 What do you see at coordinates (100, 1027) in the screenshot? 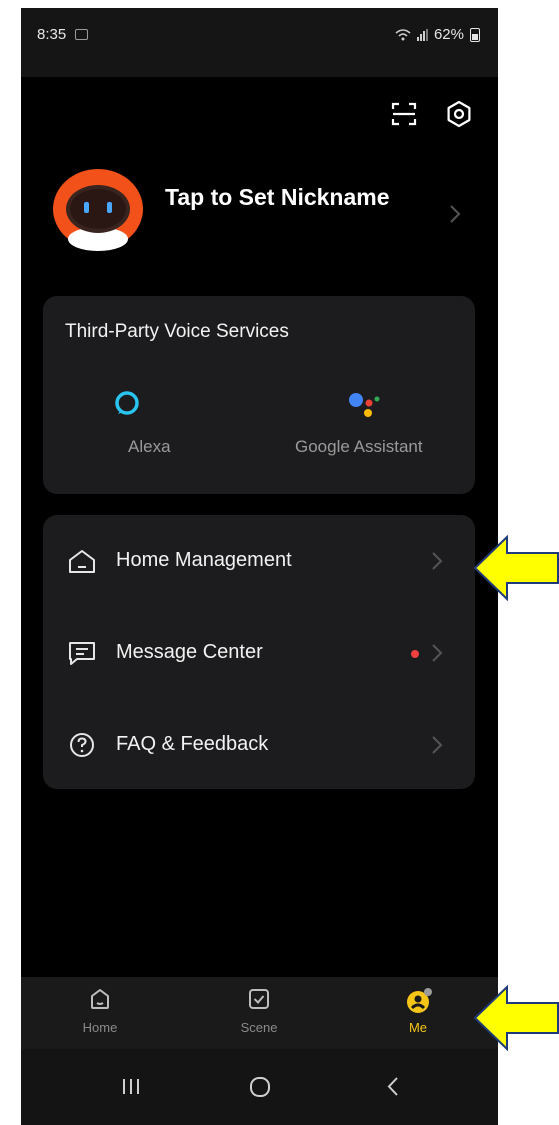
I see `tab-label: Home` at bounding box center [100, 1027].